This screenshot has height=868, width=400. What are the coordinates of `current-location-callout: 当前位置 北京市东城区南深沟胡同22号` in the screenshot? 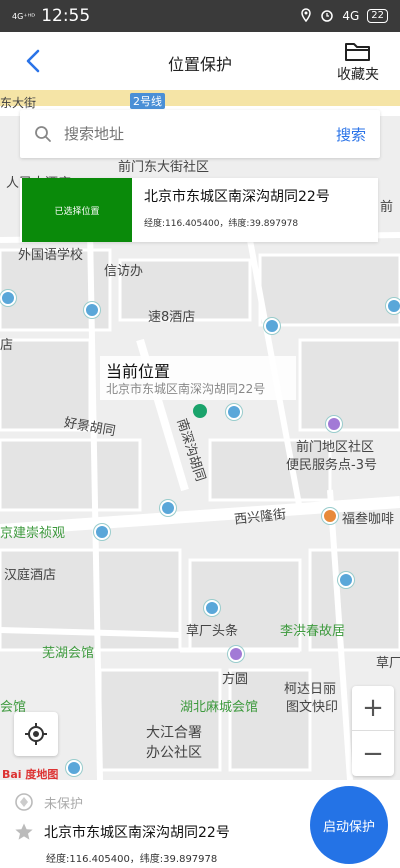 It's located at (198, 378).